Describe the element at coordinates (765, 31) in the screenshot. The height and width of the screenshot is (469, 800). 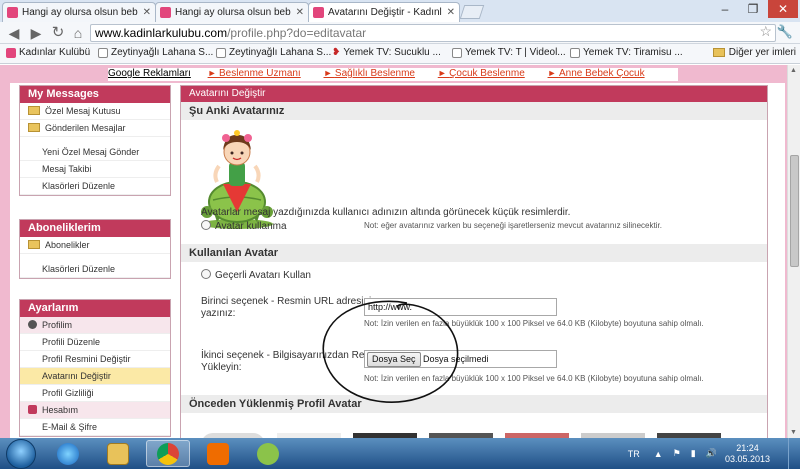
I see `bookmark-star-icon: ☆` at that location.